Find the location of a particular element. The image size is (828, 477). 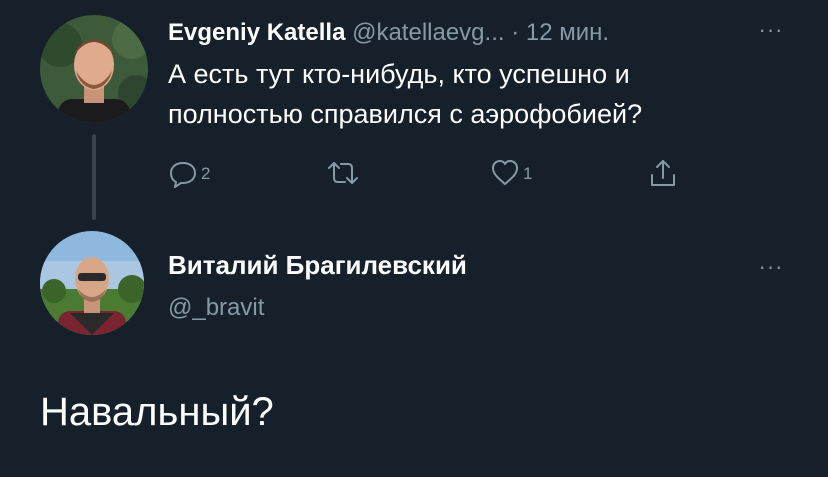

tweet-timestamp: 12 мин. is located at coordinates (567, 32).